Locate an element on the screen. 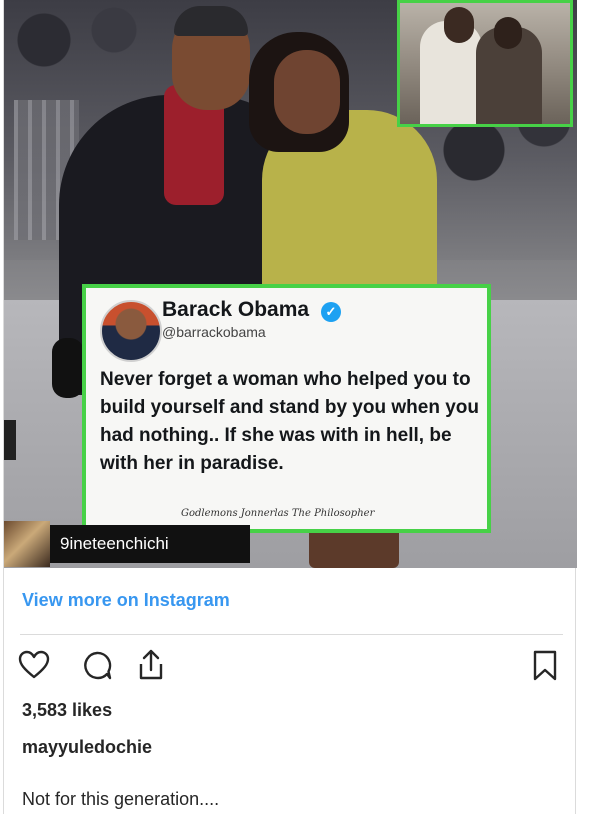  image-username-tag: 9ineteenchichi is located at coordinates (150, 544).